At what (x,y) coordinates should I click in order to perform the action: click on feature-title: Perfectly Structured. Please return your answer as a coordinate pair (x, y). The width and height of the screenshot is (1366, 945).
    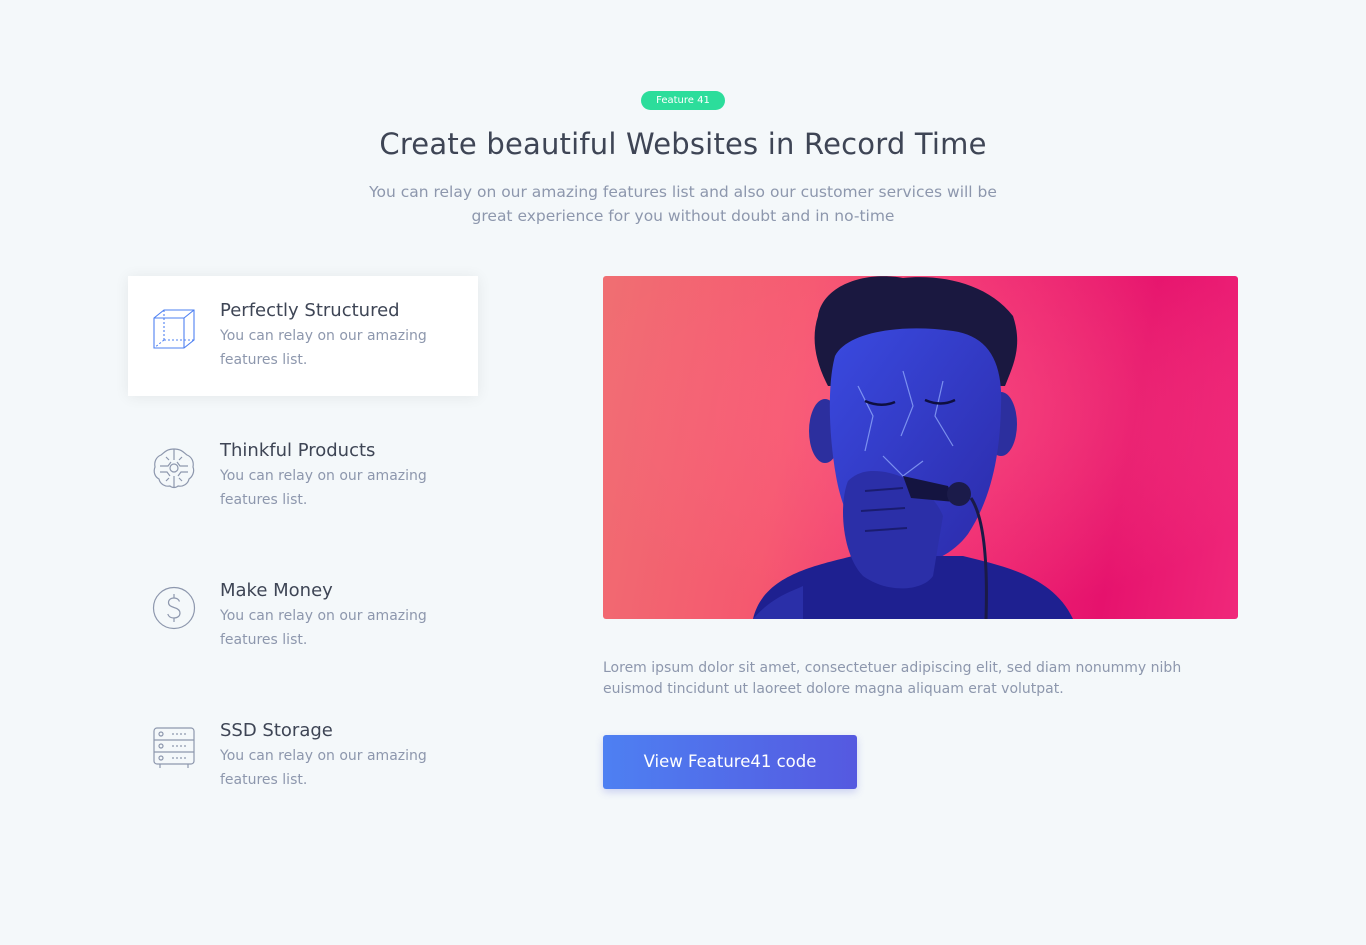
    Looking at the image, I should click on (310, 310).